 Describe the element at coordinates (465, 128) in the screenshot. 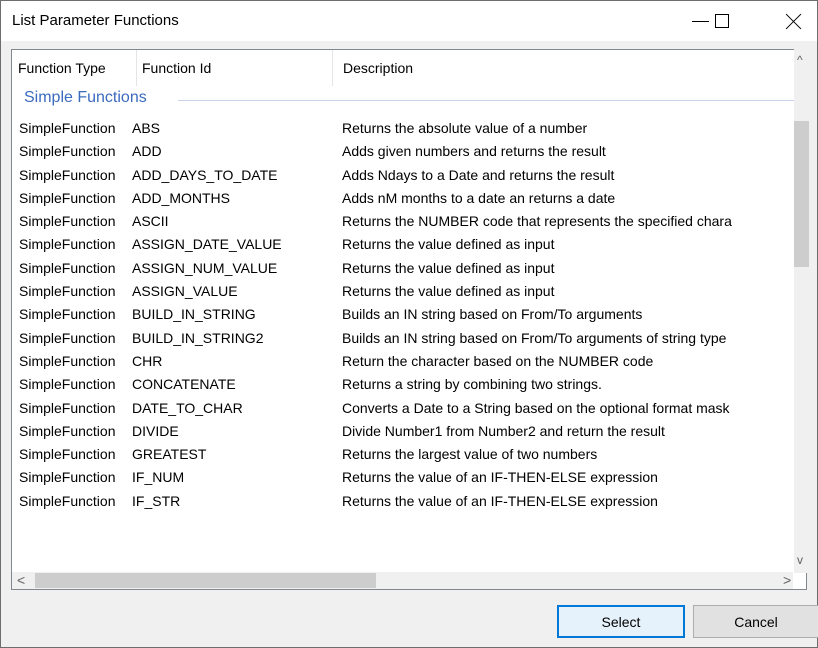

I see `description-cell: Returns the absolute value of a number` at that location.